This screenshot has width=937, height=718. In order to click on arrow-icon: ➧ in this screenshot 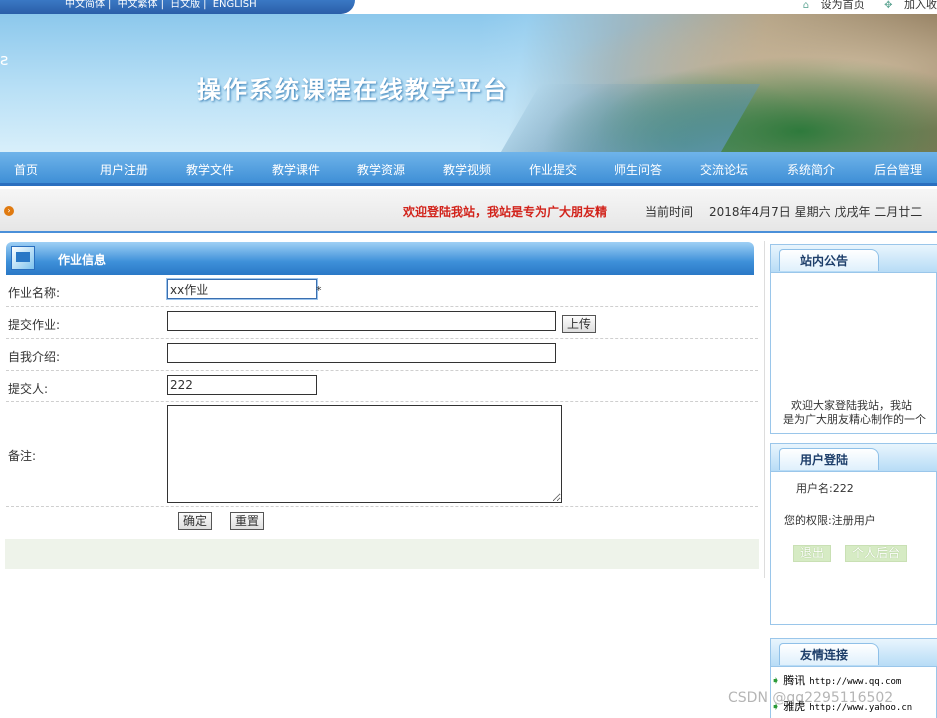, I will do `click(776, 680)`.